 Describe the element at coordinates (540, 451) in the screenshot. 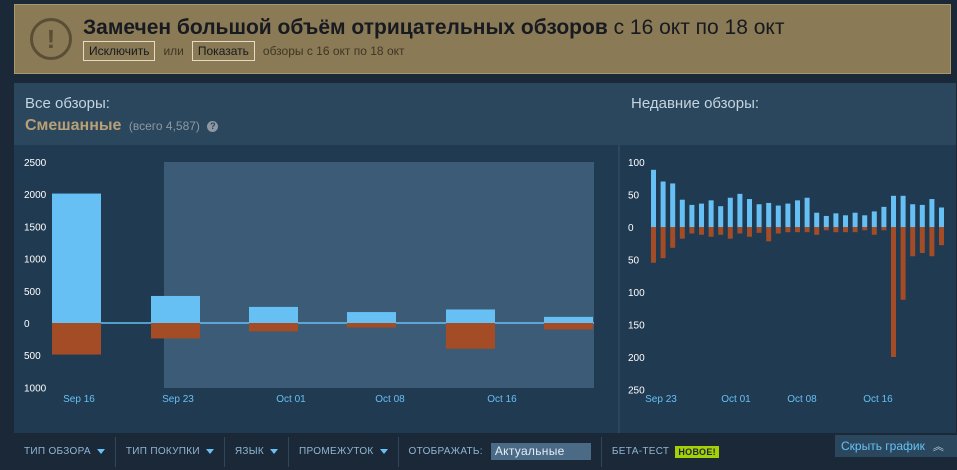

I see `display-select: Актуальные` at that location.